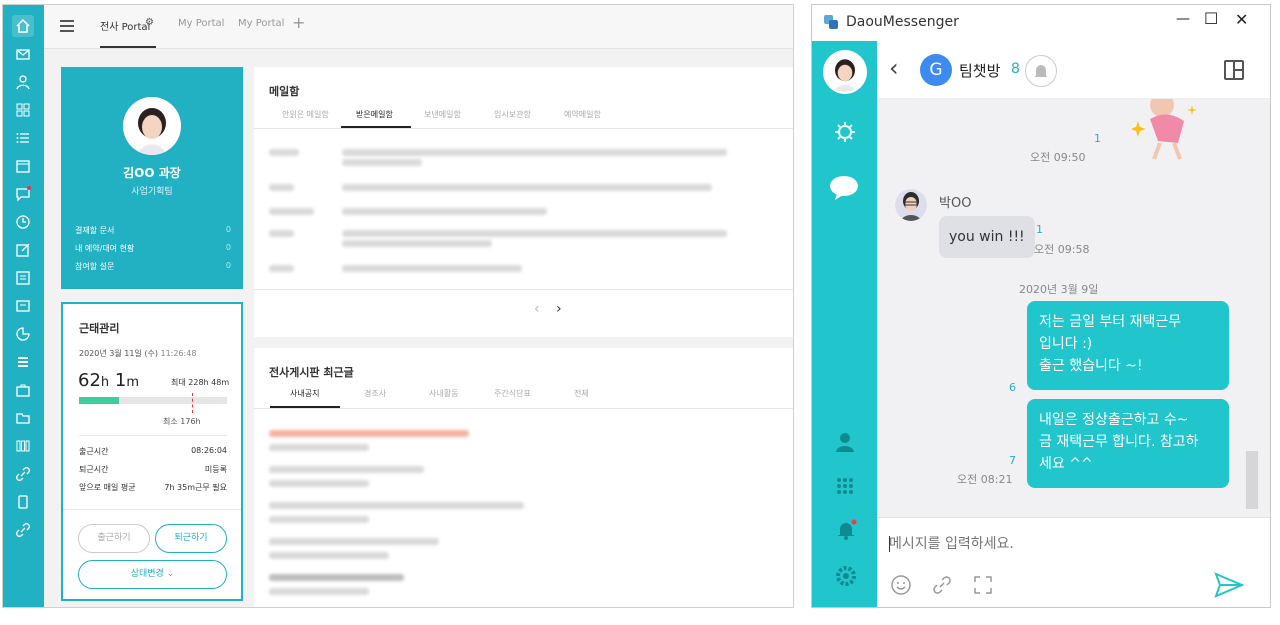 Image resolution: width=1280 pixels, height=625 pixels. I want to click on message-bubble: you win !!!, so click(987, 237).